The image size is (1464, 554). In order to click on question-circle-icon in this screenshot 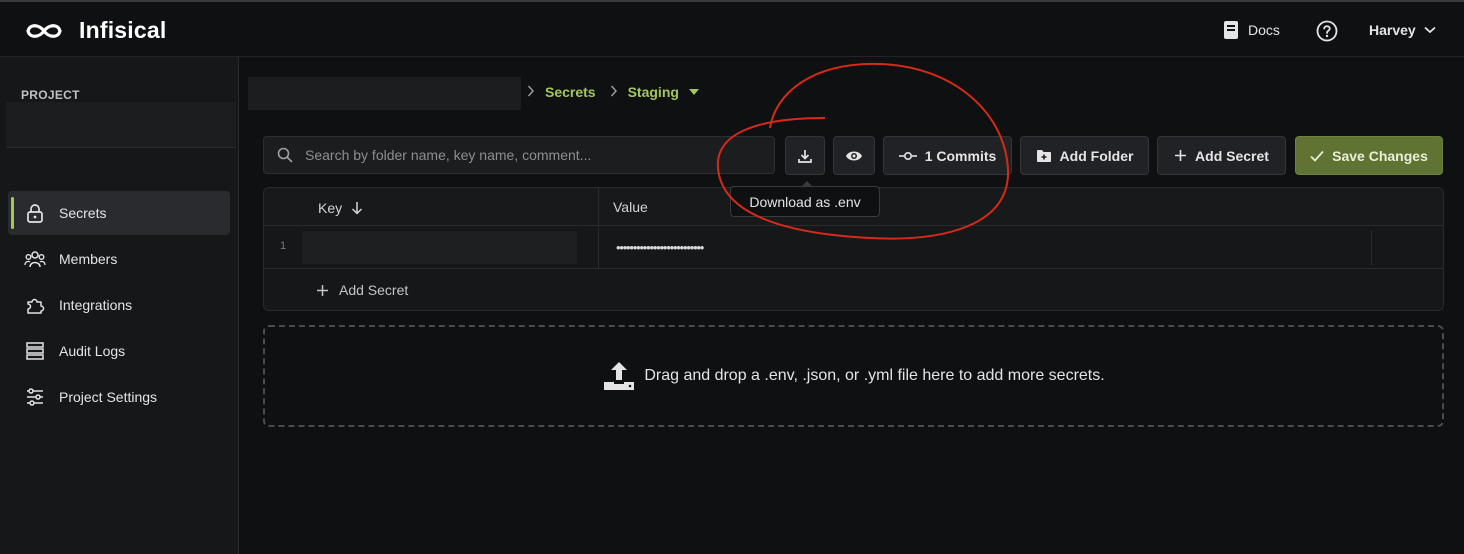, I will do `click(1327, 31)`.